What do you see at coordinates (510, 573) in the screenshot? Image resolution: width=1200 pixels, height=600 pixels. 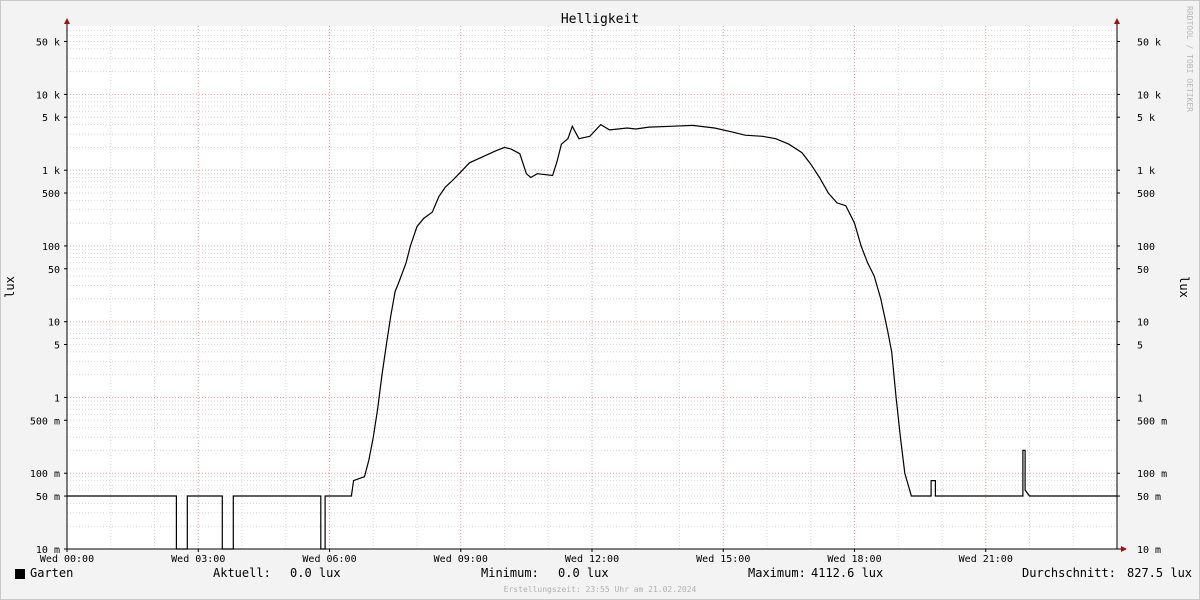 I see `legend-min-label: Minimum:` at bounding box center [510, 573].